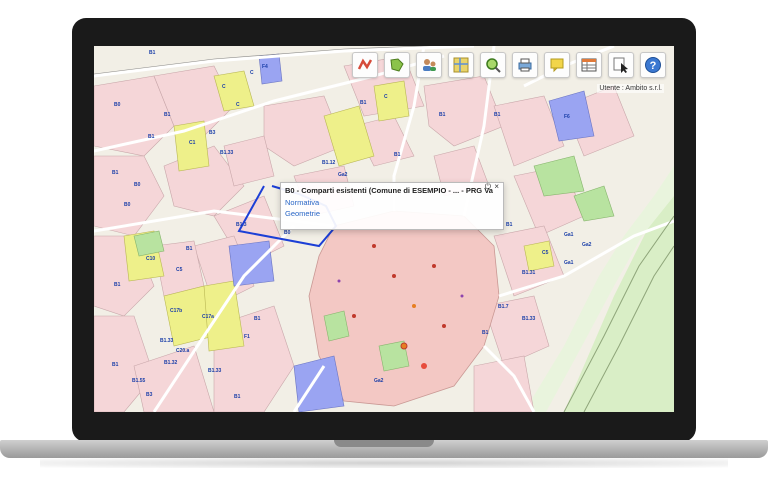  What do you see at coordinates (208, 317) in the screenshot?
I see `map-label: C17a` at bounding box center [208, 317].